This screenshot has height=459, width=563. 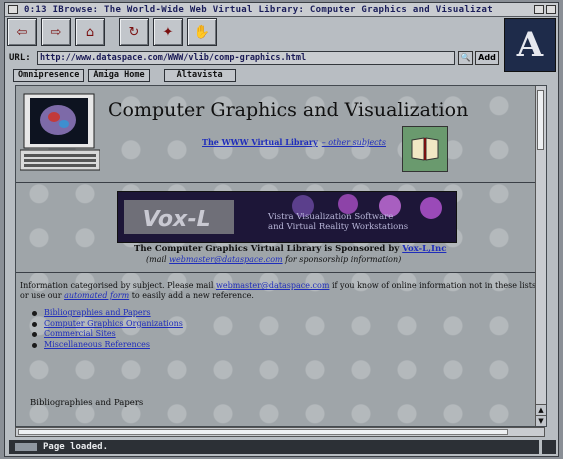 I want to click on resize-gadget, so click(x=549, y=447).